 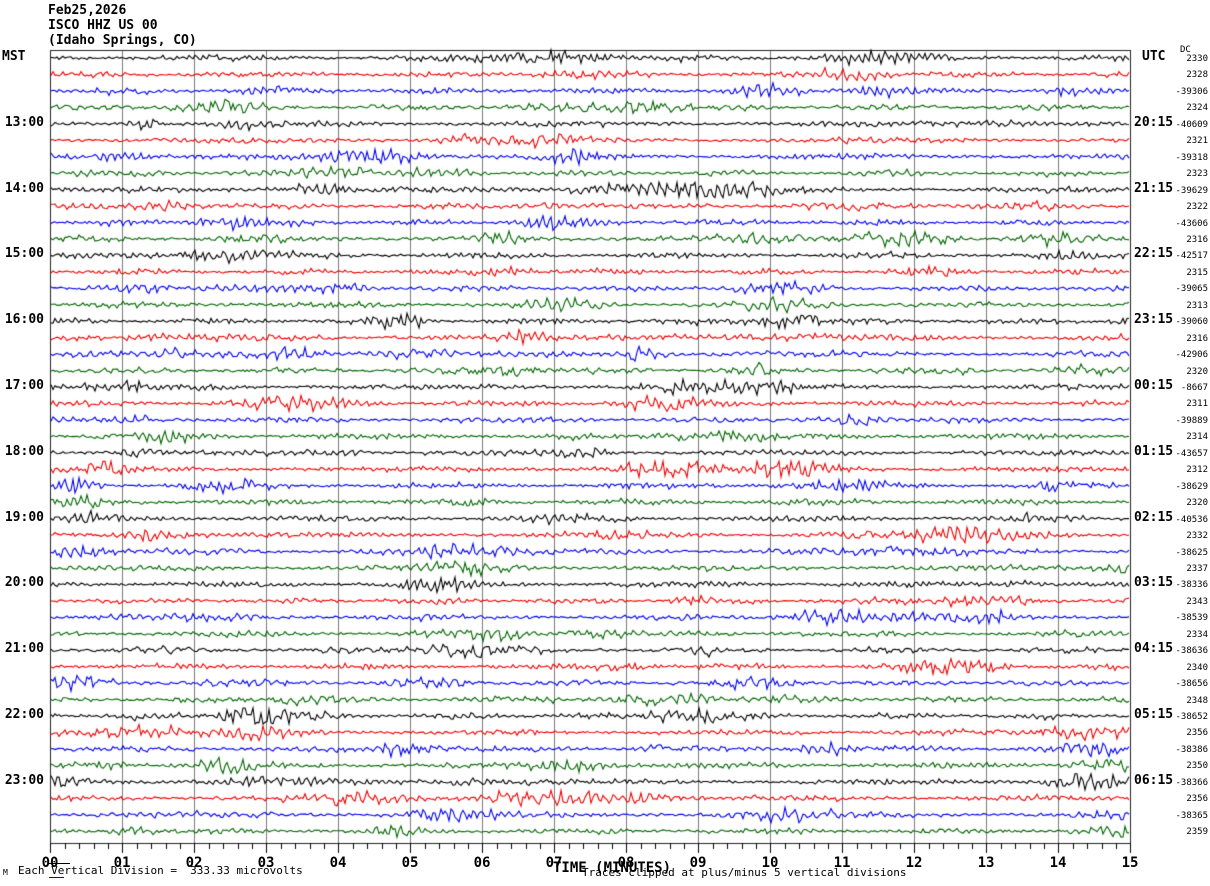 I want to click on mst-hour-label: 14:00, so click(x=24, y=188).